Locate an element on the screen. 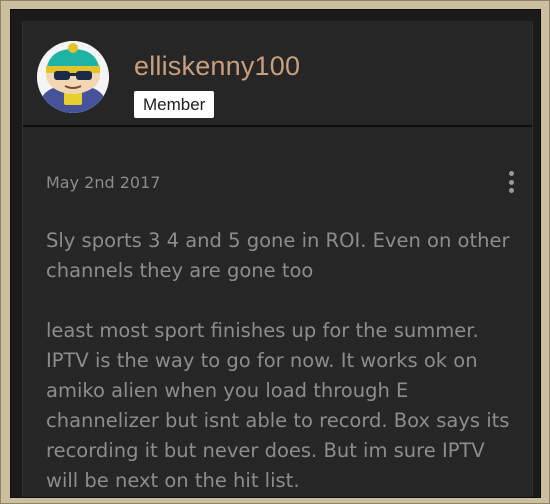 The width and height of the screenshot is (550, 504). vertical-ellipsis-icon is located at coordinates (511, 182).